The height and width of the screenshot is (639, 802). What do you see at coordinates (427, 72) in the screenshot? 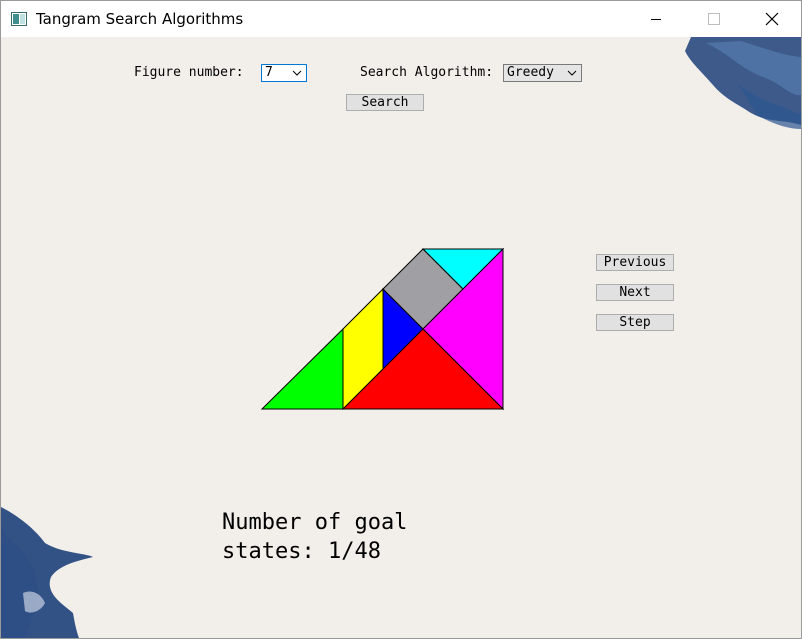
I see `search-algorithm-label: Search Algorithm:` at bounding box center [427, 72].